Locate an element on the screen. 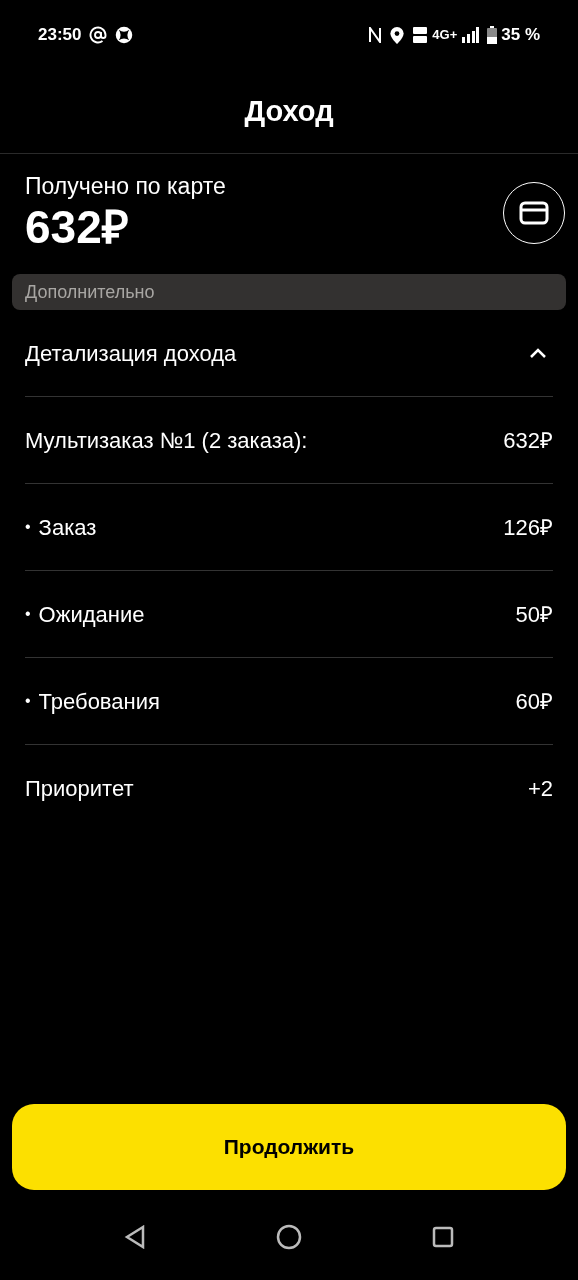 This screenshot has width=578, height=1280. detail-label: Мультизаказ №1 (2 заказа): is located at coordinates (167, 440).